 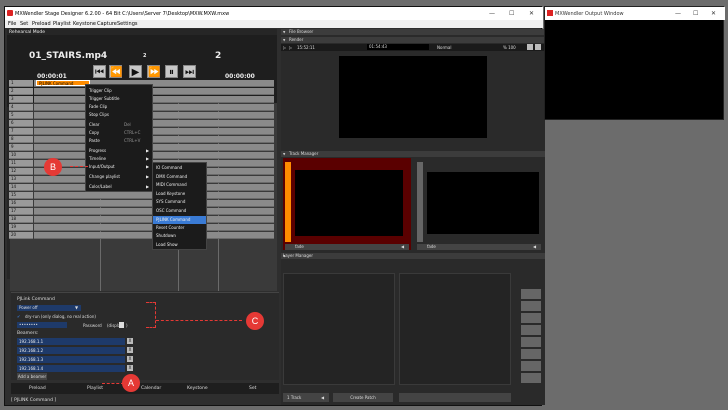 I want to click on menu-playlist: Playlist, so click(x=62, y=24).